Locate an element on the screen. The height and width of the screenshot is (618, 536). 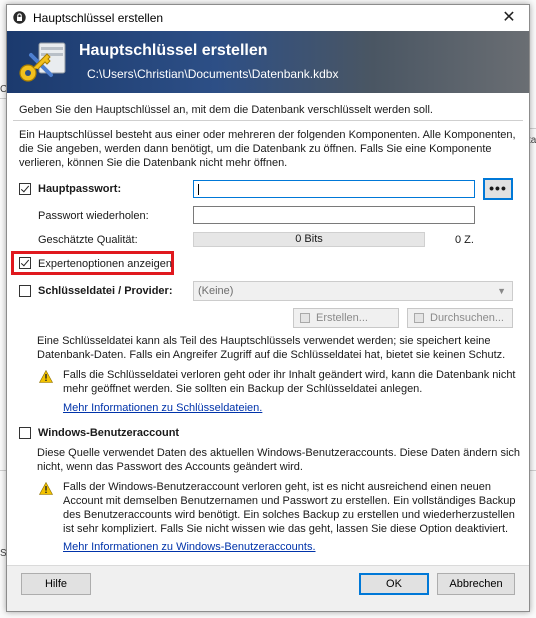
close-button: ✕ is located at coordinates (509, 18).